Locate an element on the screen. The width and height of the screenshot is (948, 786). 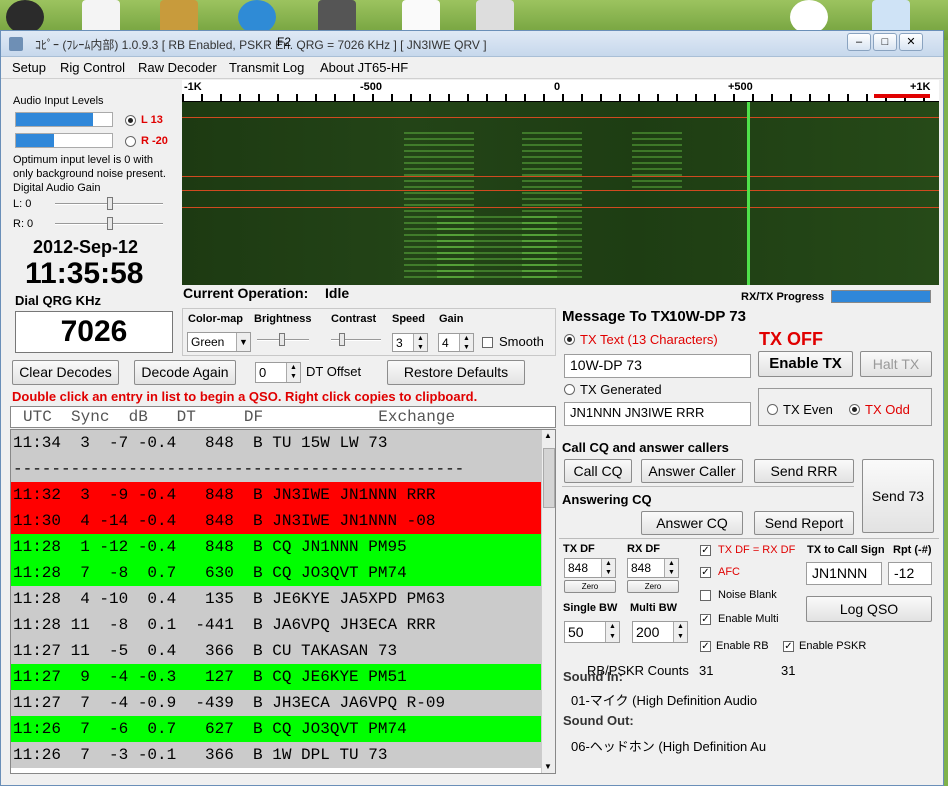
decode-row: 11:27 9 -4 -0.3 127 B CQ JE6KYE PM51 is located at coordinates (276, 677).